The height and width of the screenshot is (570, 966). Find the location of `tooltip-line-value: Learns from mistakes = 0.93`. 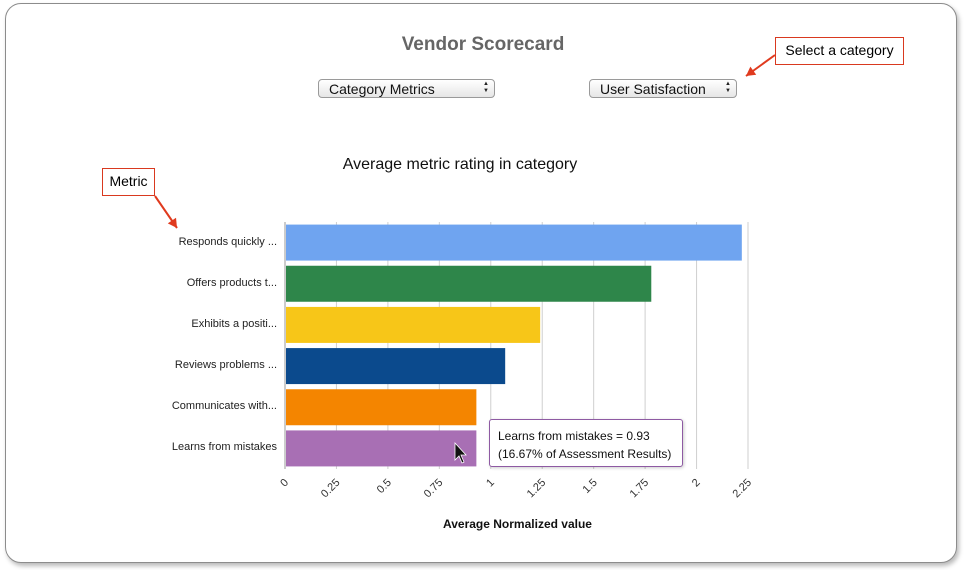

tooltip-line-value: Learns from mistakes = 0.93 is located at coordinates (574, 436).